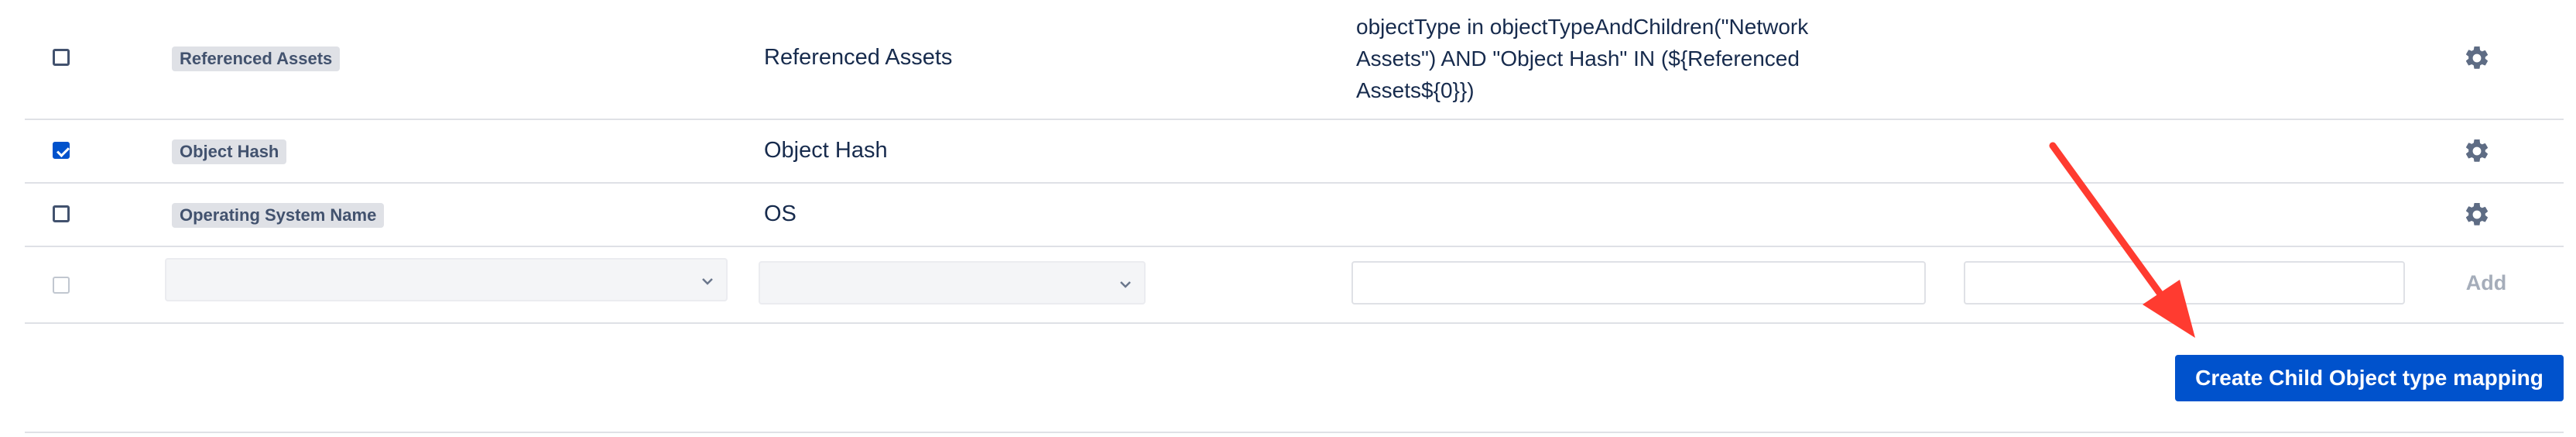 This screenshot has height=437, width=2576. What do you see at coordinates (952, 283) in the screenshot?
I see `object-type-select` at bounding box center [952, 283].